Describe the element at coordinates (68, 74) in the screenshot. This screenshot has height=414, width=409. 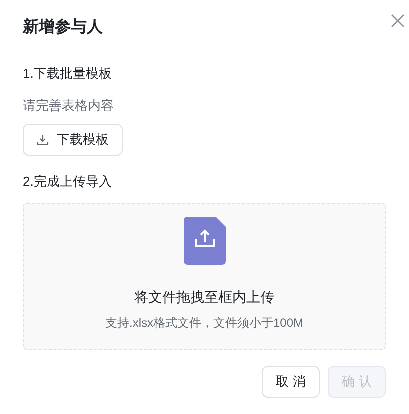
I see `step-heading: 1.下载批量模板` at that location.